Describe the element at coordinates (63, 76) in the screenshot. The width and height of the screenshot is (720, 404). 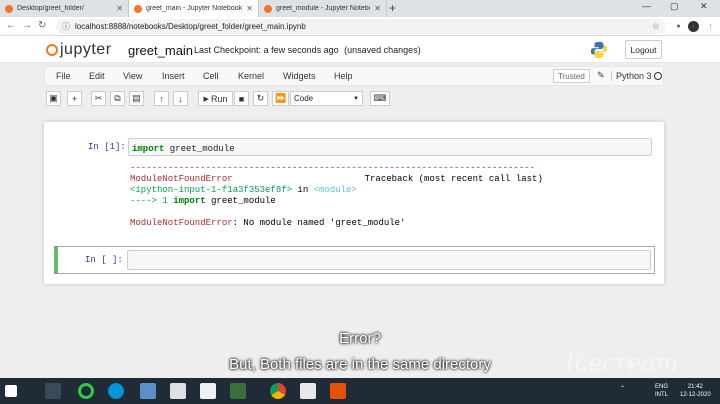
I see `menu-file: File` at that location.